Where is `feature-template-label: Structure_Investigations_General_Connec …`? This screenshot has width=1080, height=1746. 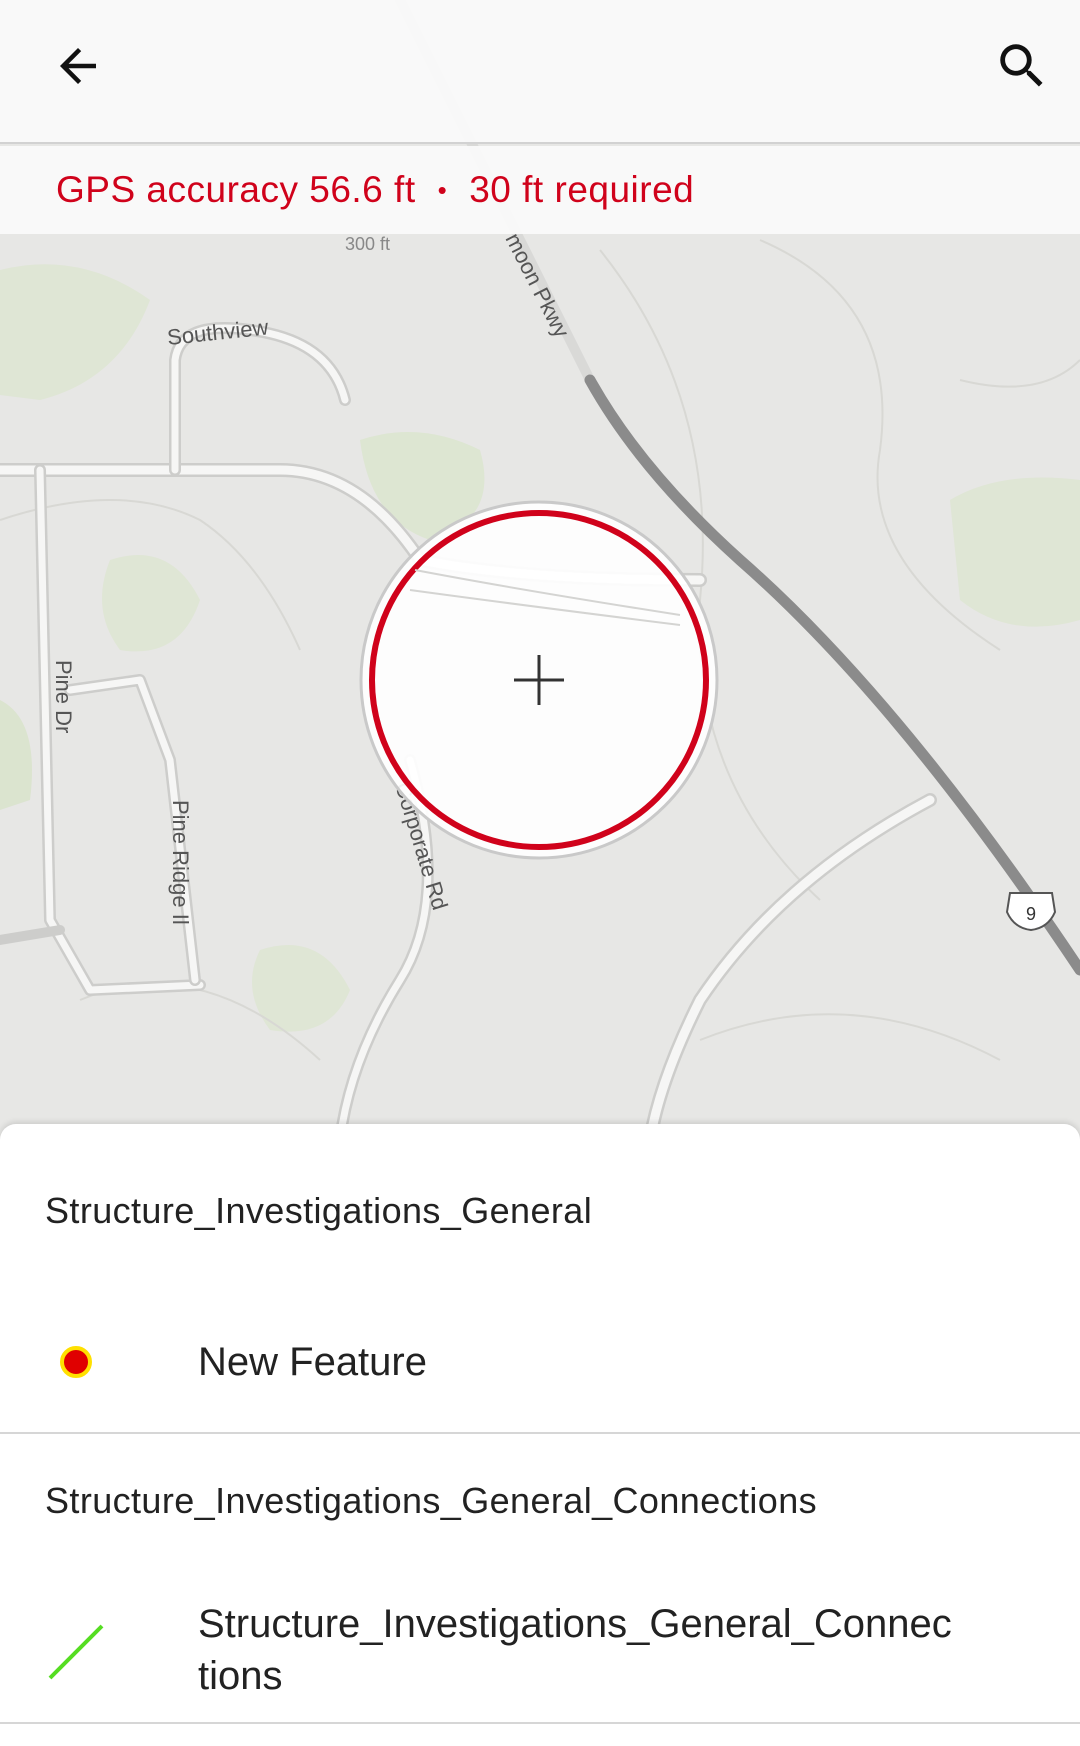
feature-template-label: Structure_Investigations_General_Connec … is located at coordinates (575, 1650).